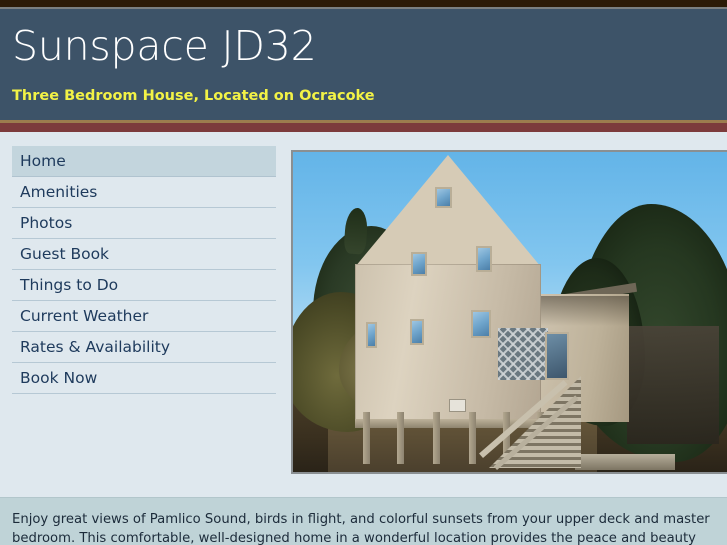  What do you see at coordinates (65, 254) in the screenshot?
I see `sidebar-item-label: Guest Book` at bounding box center [65, 254].